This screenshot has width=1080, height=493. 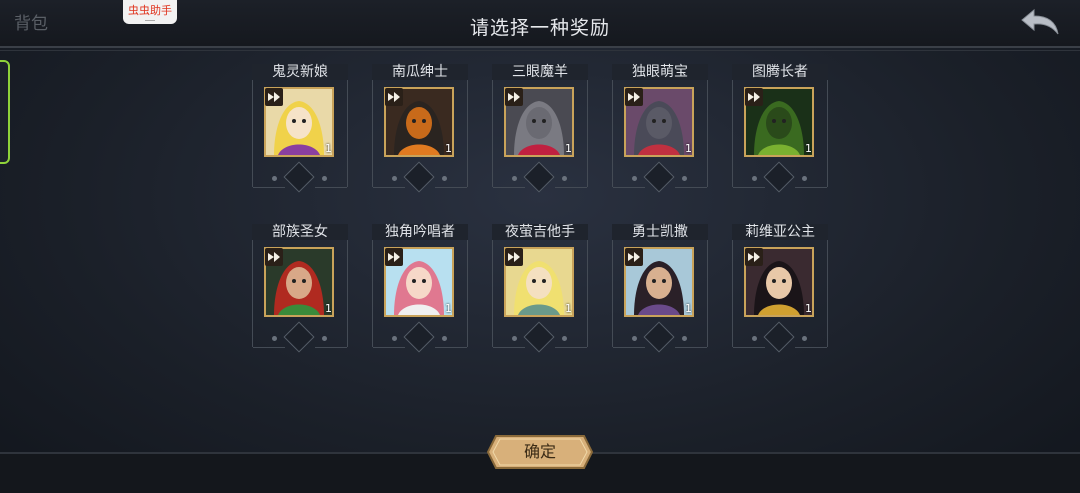 What do you see at coordinates (300, 127) in the screenshot?
I see `reward-card: 鬼灵新娘 1` at bounding box center [300, 127].